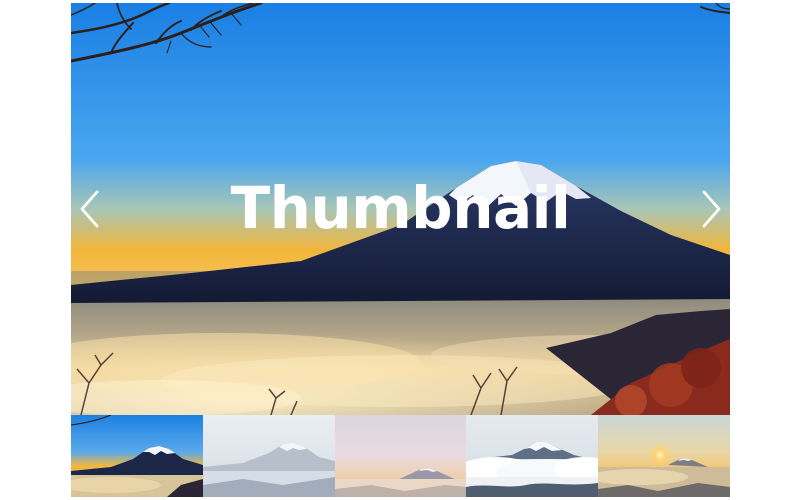  I want to click on thumbnail-strip, so click(400, 456).